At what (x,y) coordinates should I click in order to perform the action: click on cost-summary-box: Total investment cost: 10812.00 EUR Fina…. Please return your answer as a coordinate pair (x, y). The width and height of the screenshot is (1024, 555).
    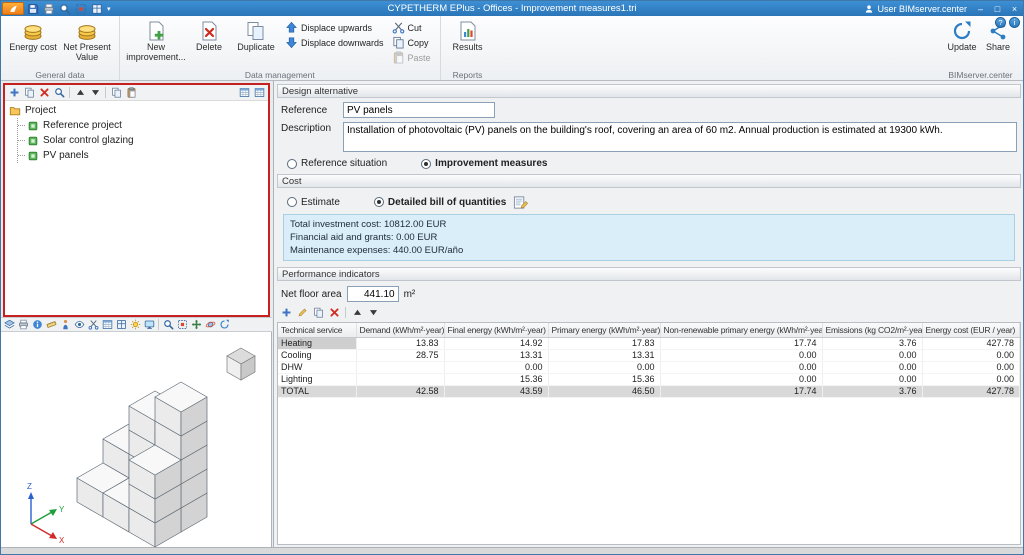
    Looking at the image, I should click on (649, 238).